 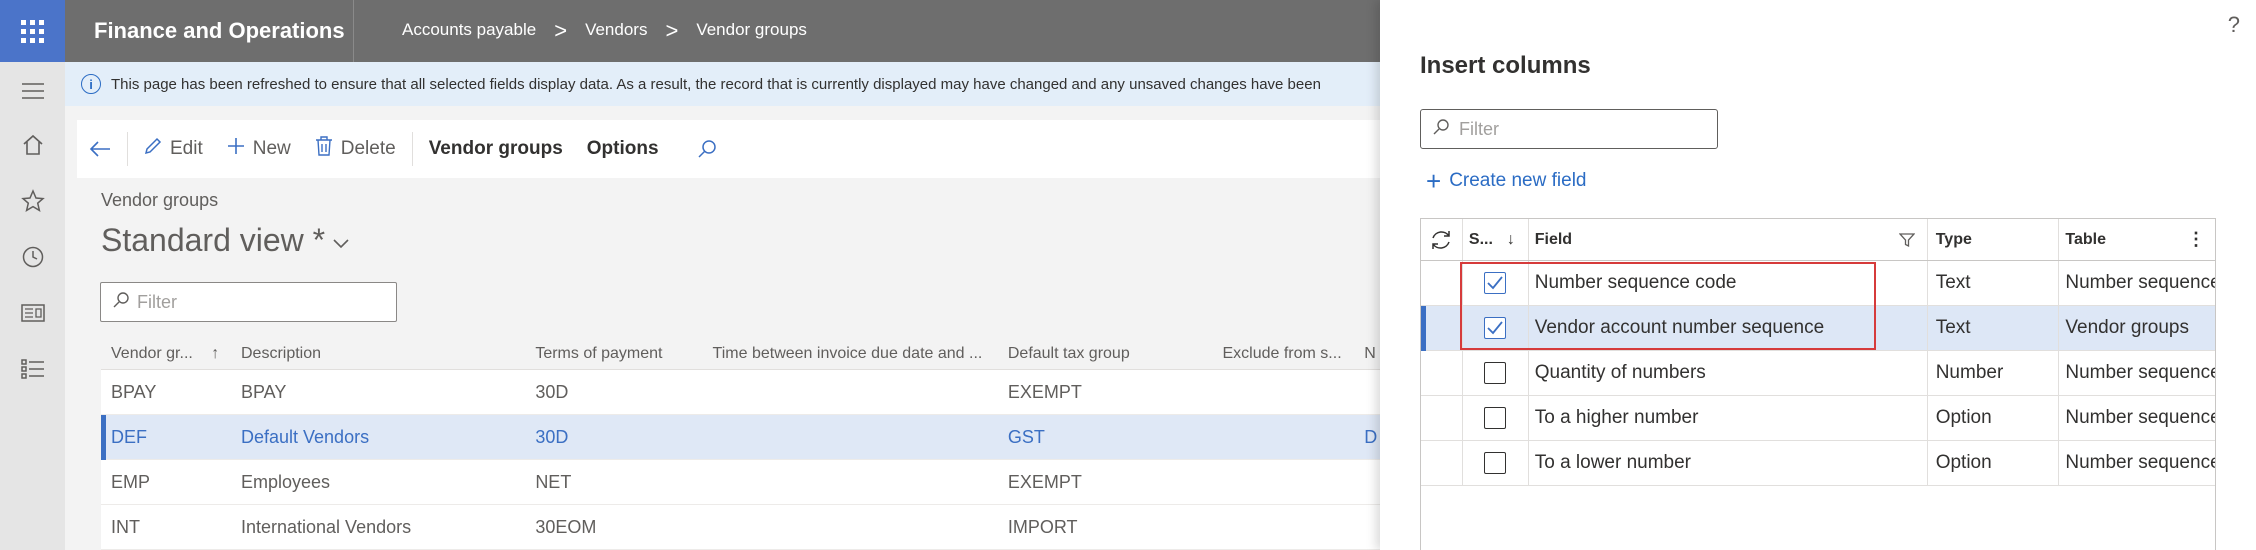 What do you see at coordinates (737, 149) in the screenshot?
I see `action-pane: Edit New Delete Vendor groups Options` at bounding box center [737, 149].